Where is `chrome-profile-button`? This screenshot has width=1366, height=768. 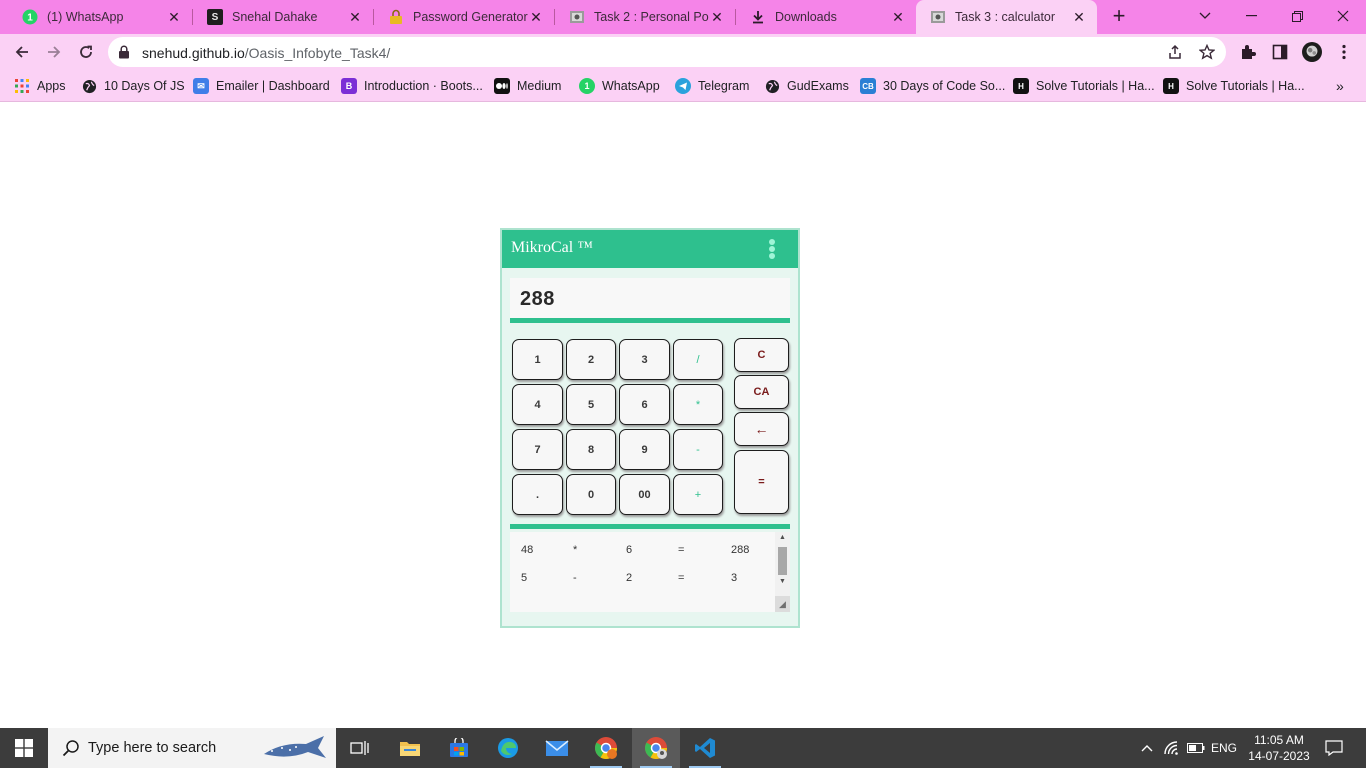 chrome-profile-button is located at coordinates (606, 748).